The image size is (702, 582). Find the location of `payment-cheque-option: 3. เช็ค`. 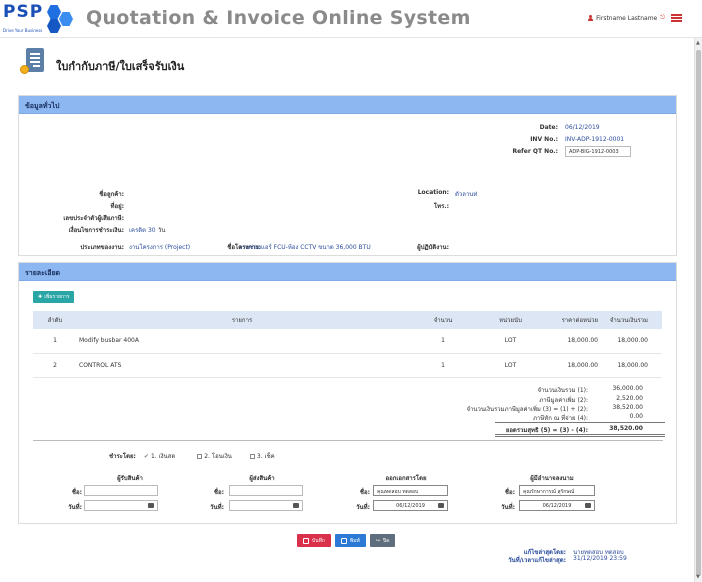

payment-cheque-option: 3. เช็ค is located at coordinates (262, 456).